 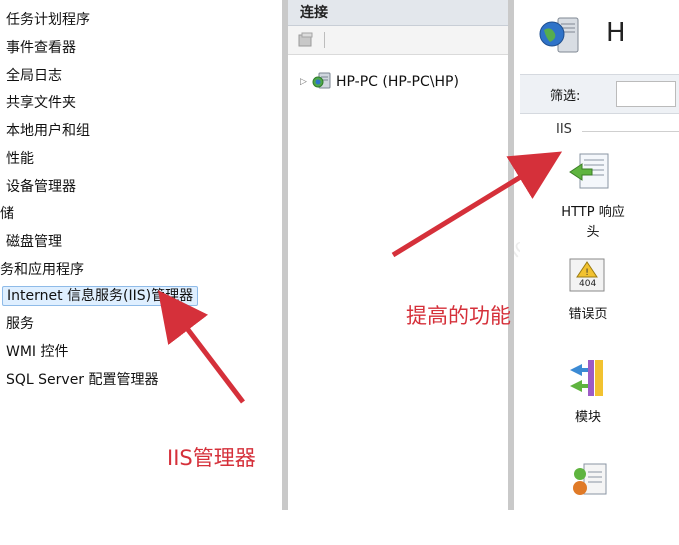 I want to click on arrow-to-features, so click(x=477, y=204).